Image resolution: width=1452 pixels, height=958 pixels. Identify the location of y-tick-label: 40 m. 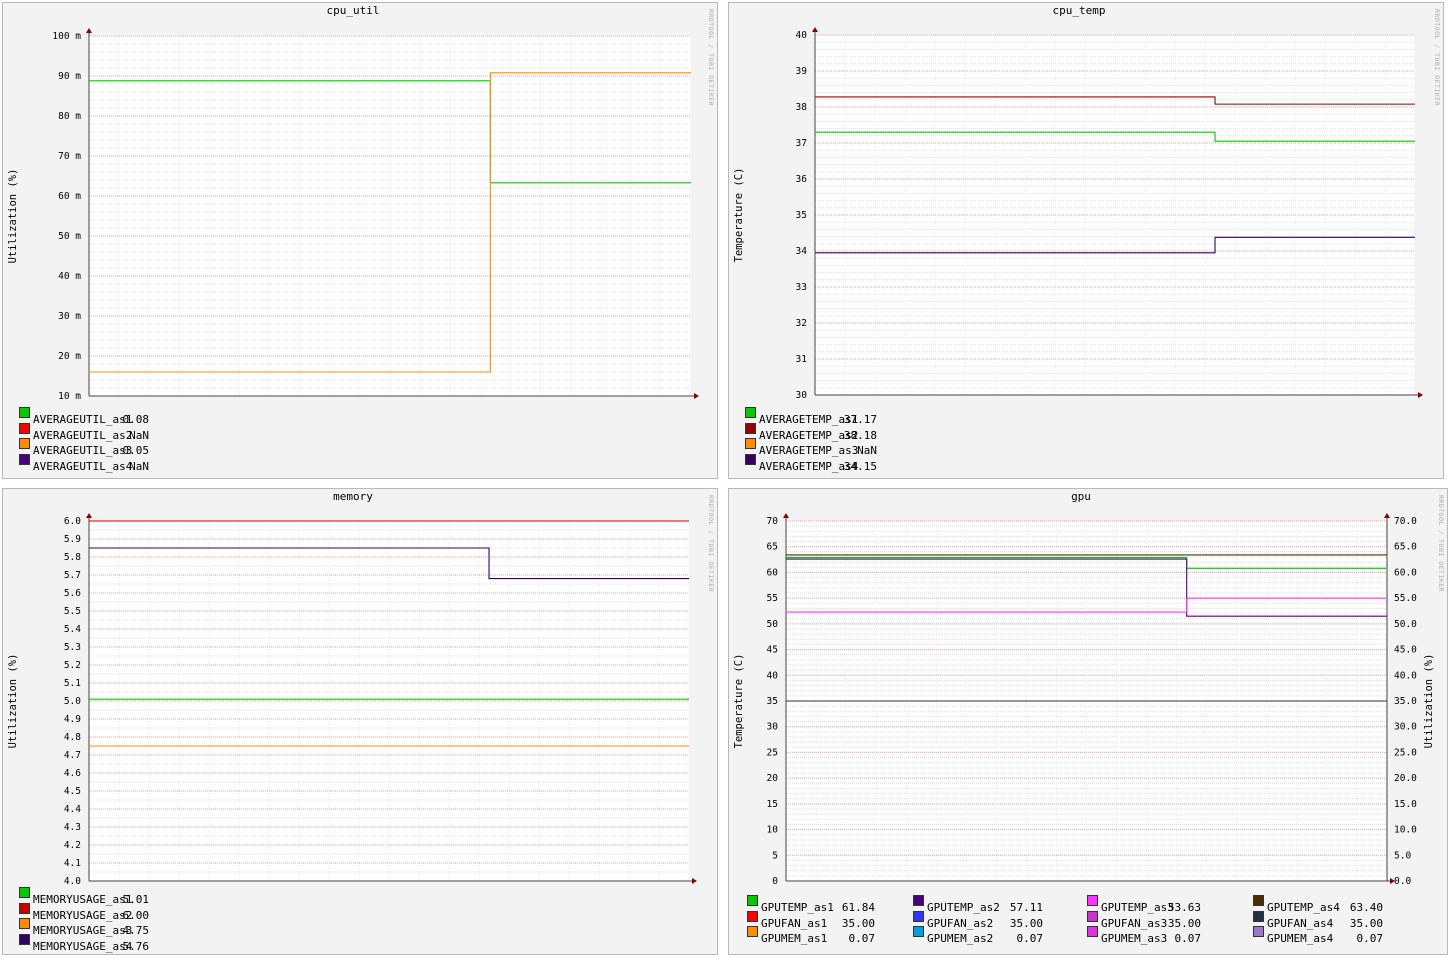
(69, 276).